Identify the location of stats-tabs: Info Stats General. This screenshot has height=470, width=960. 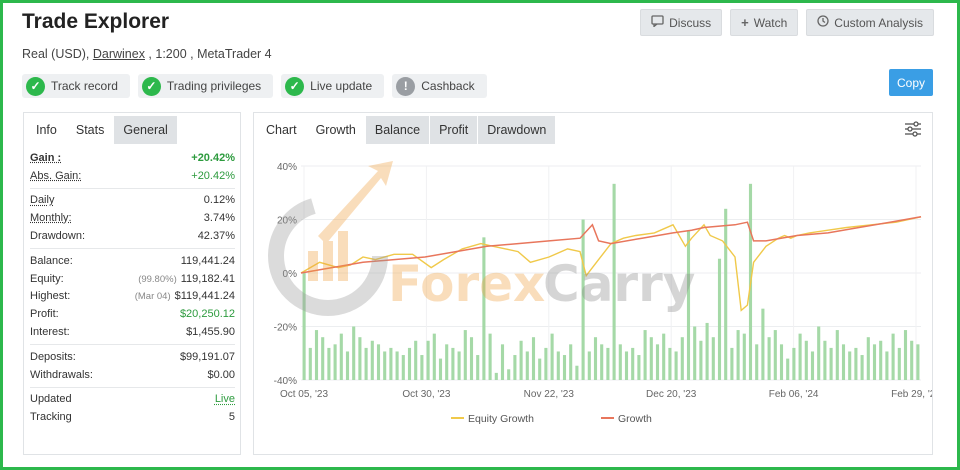
(132, 129).